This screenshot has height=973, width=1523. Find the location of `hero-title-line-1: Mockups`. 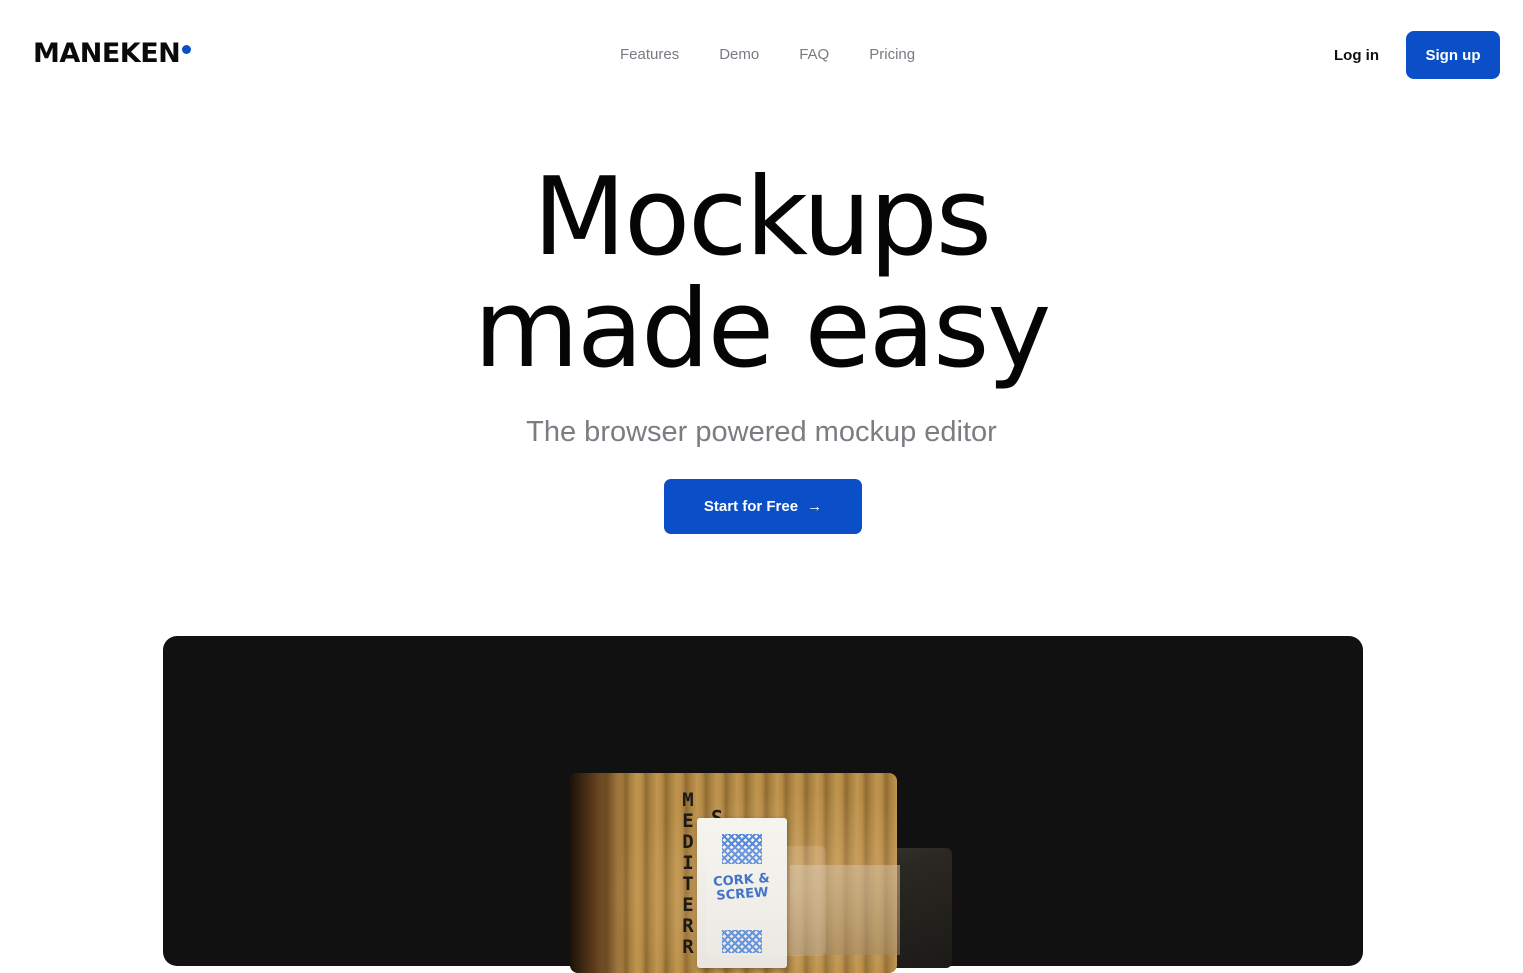

hero-title-line-1: Mockups is located at coordinates (762, 217).